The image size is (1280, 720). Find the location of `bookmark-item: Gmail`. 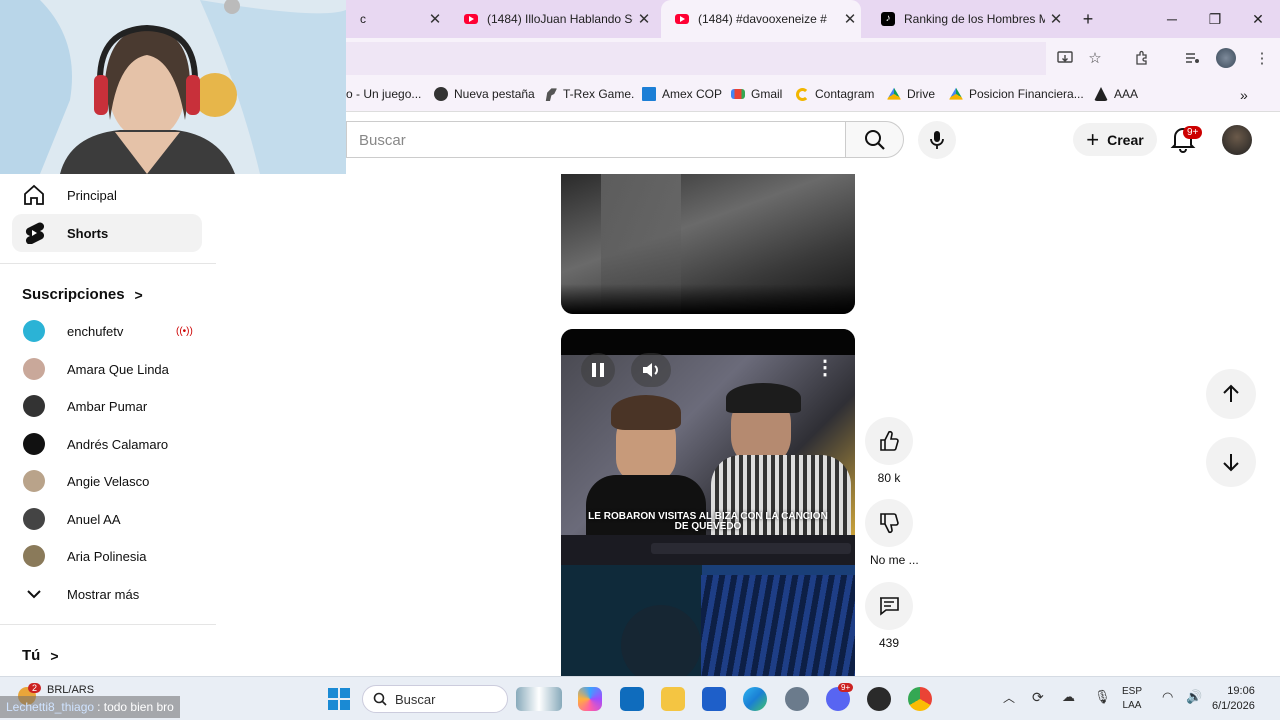

bookmark-item: Gmail is located at coordinates (756, 94).